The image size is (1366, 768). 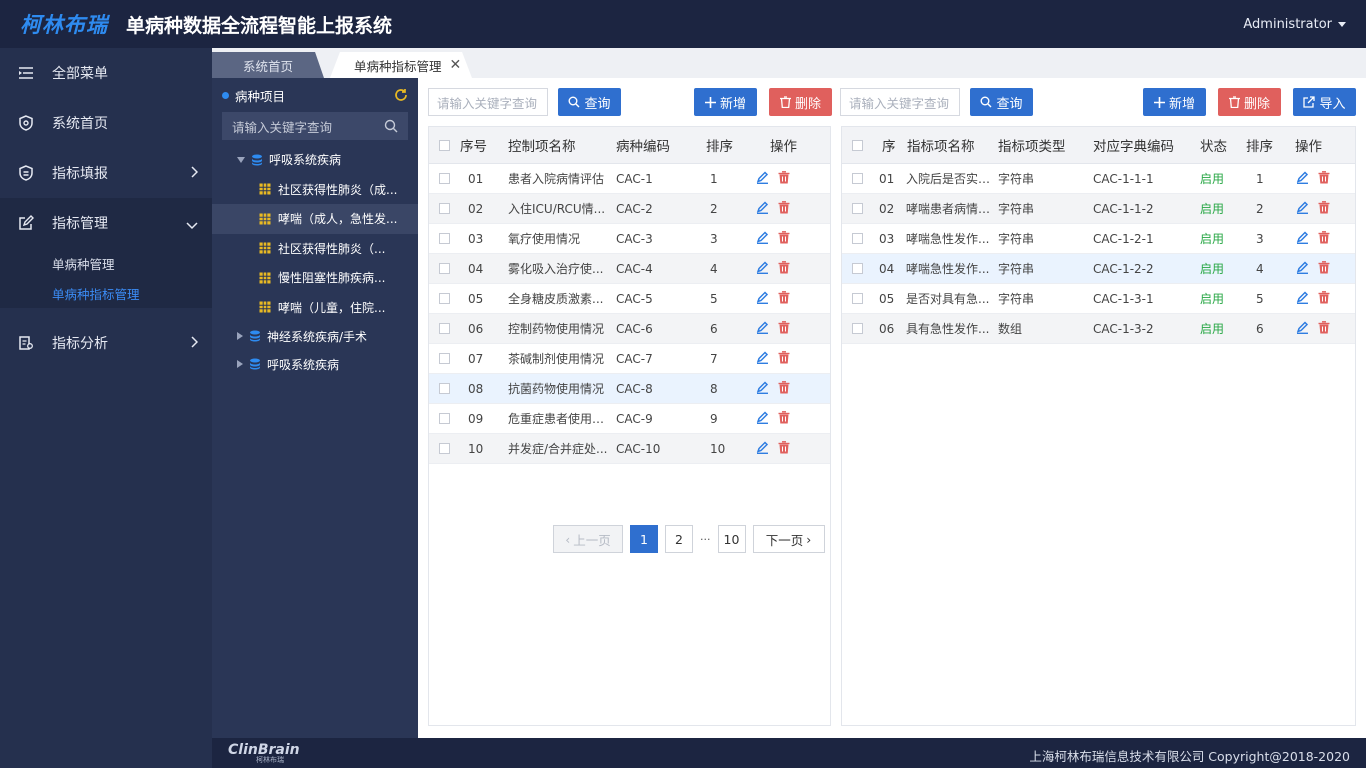 I want to click on close-icon: ✕, so click(x=456, y=65).